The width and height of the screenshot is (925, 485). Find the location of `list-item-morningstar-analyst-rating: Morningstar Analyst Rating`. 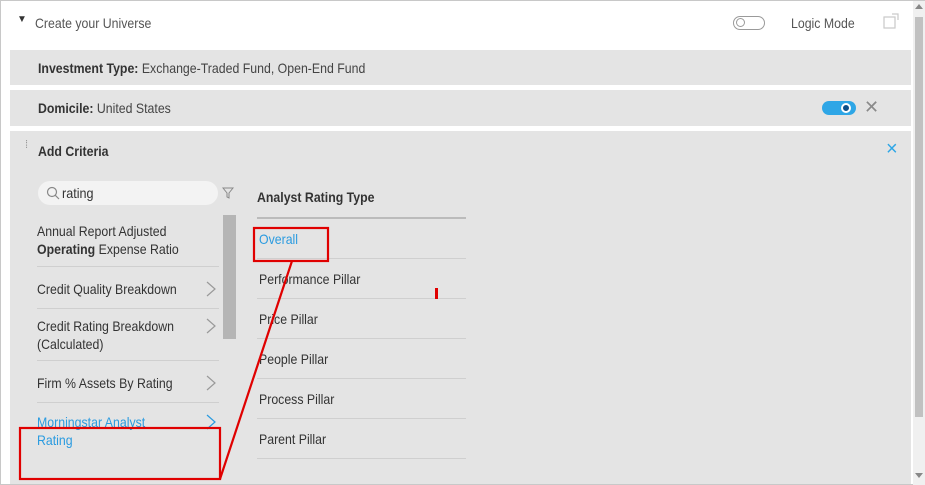

list-item-morningstar-analyst-rating: Morningstar Analyst Rating is located at coordinates (128, 428).